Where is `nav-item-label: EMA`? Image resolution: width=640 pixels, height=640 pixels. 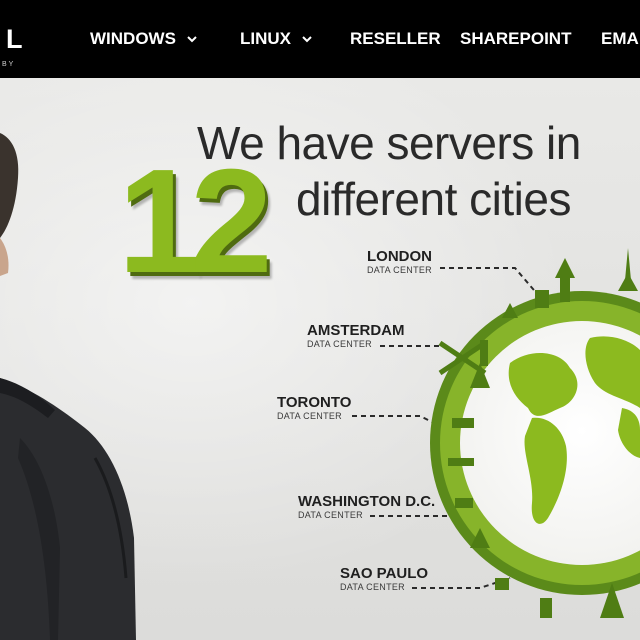 nav-item-label: EMA is located at coordinates (620, 38).